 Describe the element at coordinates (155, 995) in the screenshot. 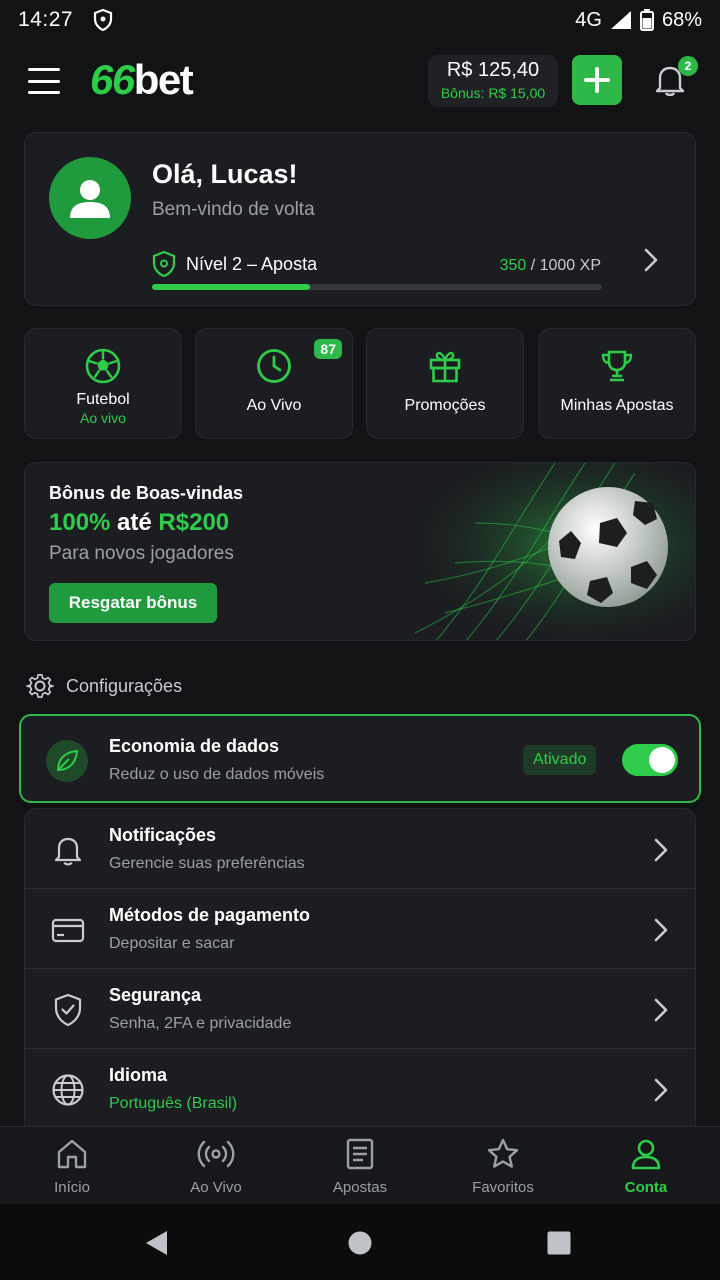

I see `settings-item-title: Segurança` at that location.